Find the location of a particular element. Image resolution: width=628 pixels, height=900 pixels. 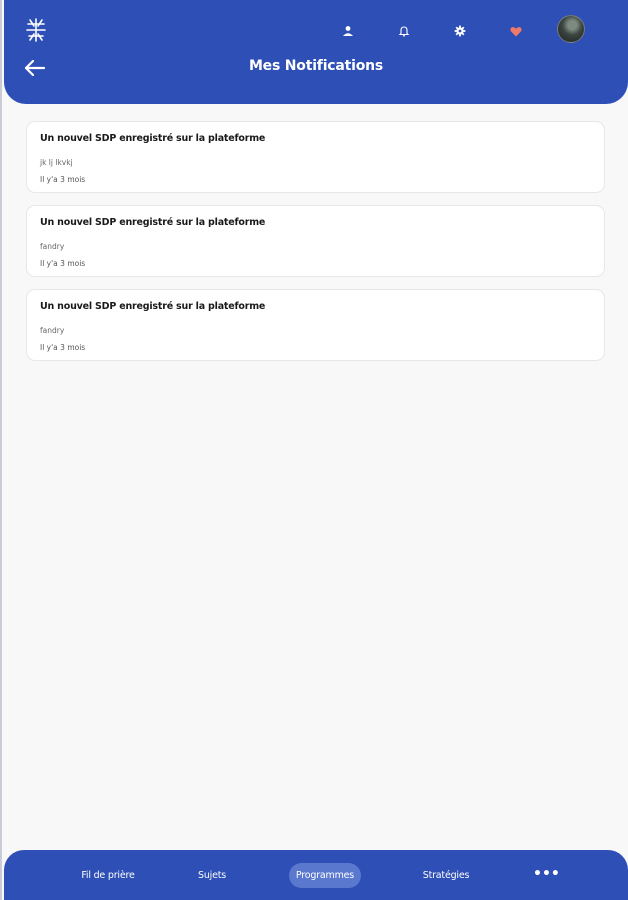

ornate-logo-icon is located at coordinates (36, 30).